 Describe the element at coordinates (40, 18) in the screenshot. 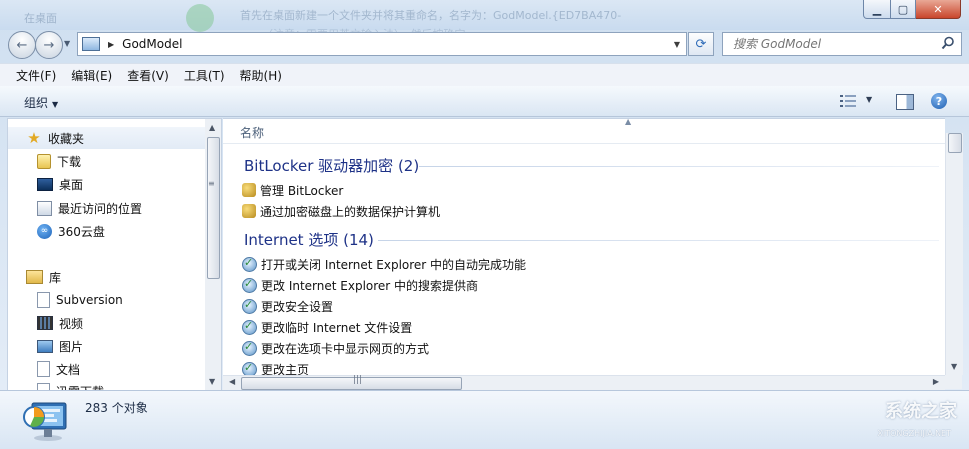

I see `background-ghost-text: 在桌面` at that location.